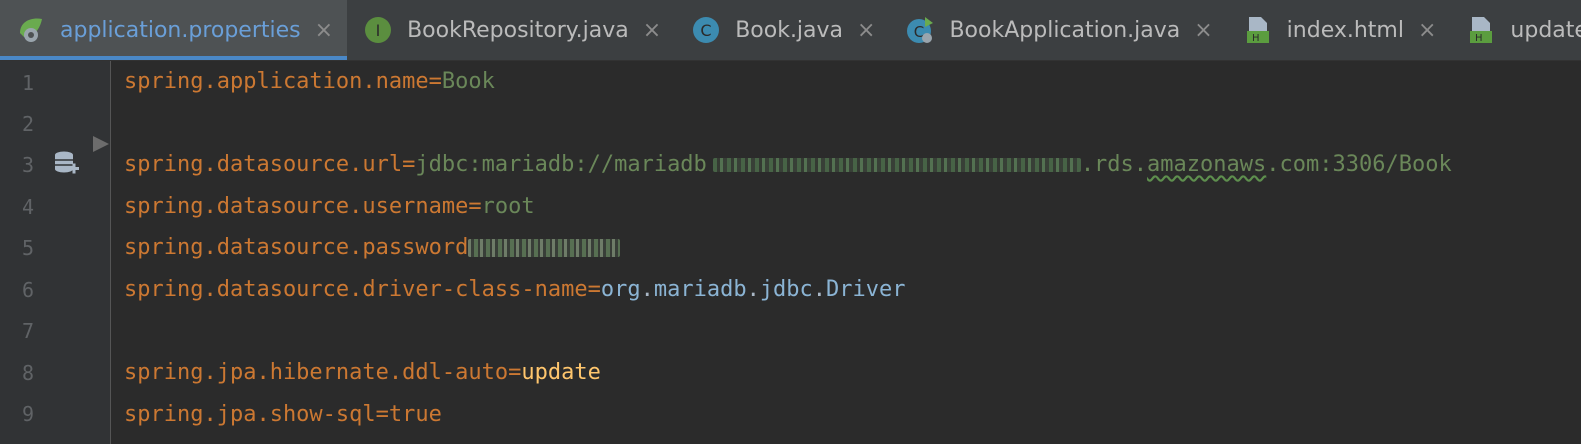 Image resolution: width=1581 pixels, height=444 pixels. I want to click on class-name: Driver, so click(866, 289).